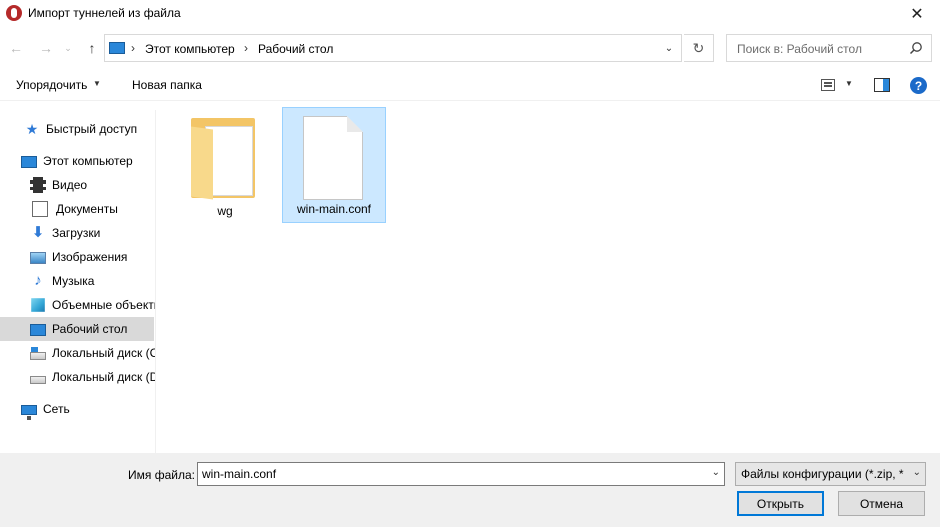 The height and width of the screenshot is (527, 940). Describe the element at coordinates (56, 409) in the screenshot. I see `sidebar-item-label: Сеть` at that location.